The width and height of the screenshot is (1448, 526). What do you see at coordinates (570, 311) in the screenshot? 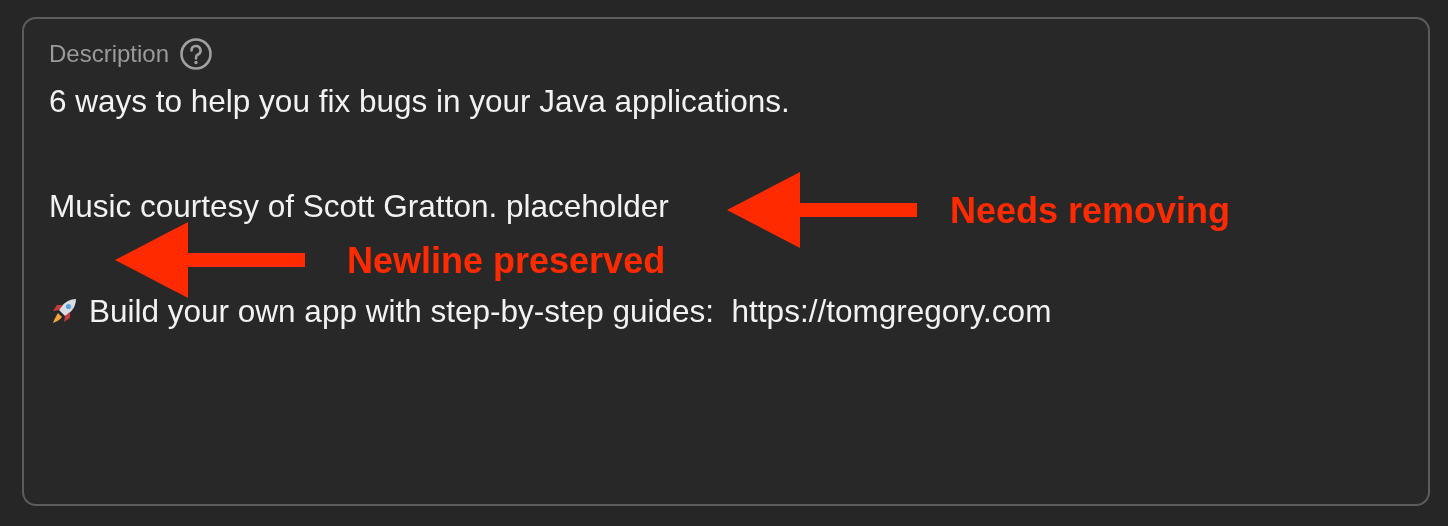
I see `description-text: Build your own app with step-by-step guides: https://tomgregory.com` at bounding box center [570, 311].